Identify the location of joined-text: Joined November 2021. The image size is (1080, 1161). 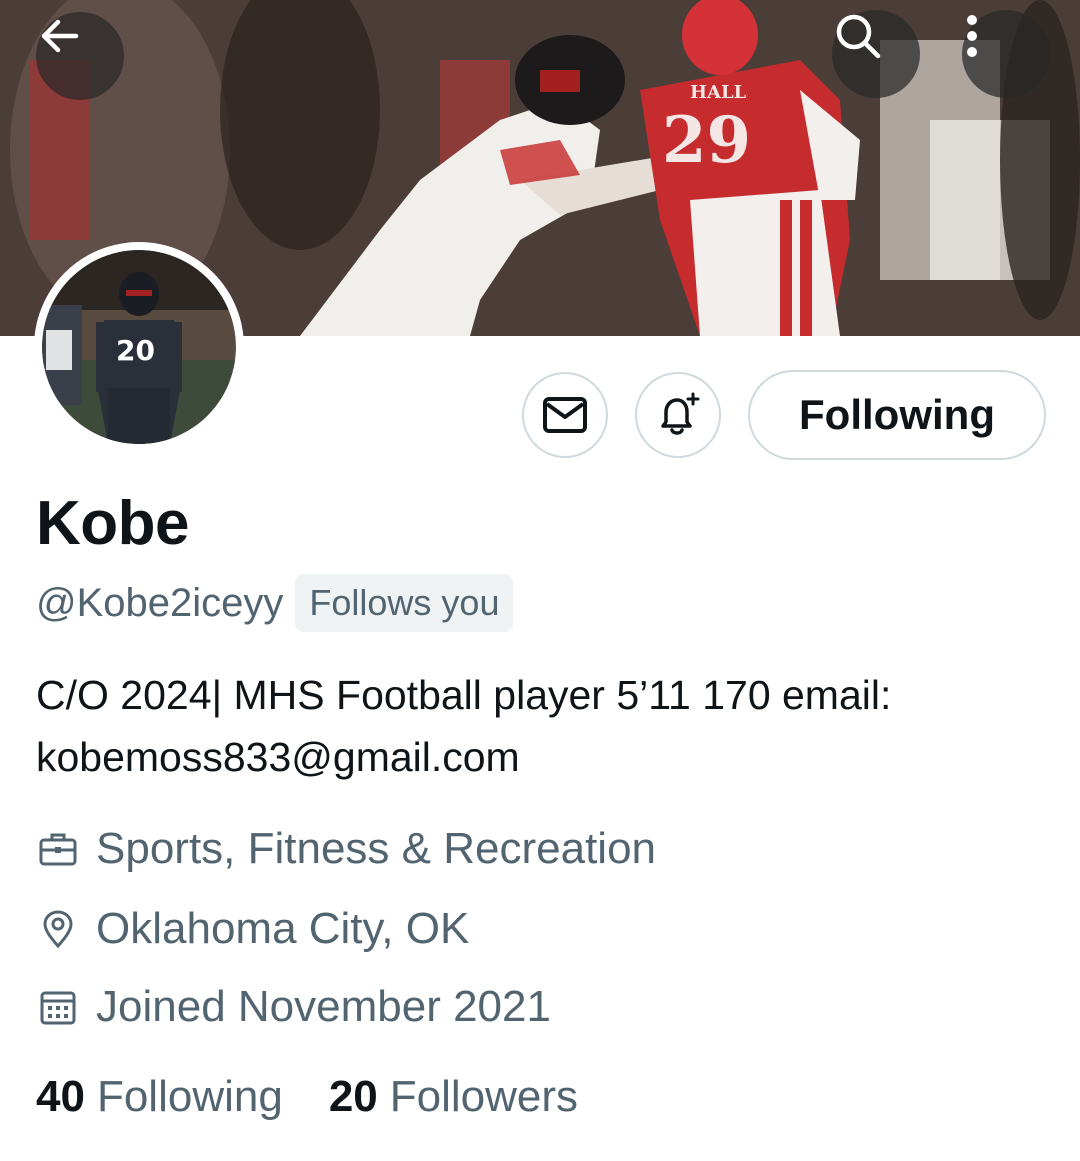
(323, 1006).